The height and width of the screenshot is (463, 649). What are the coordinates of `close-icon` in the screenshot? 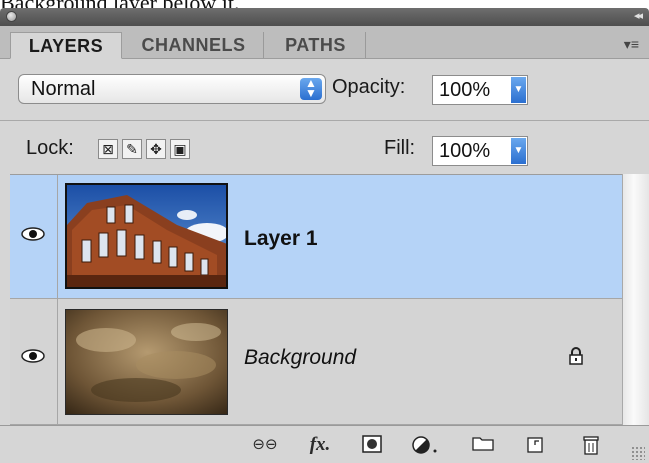 It's located at (11, 16).